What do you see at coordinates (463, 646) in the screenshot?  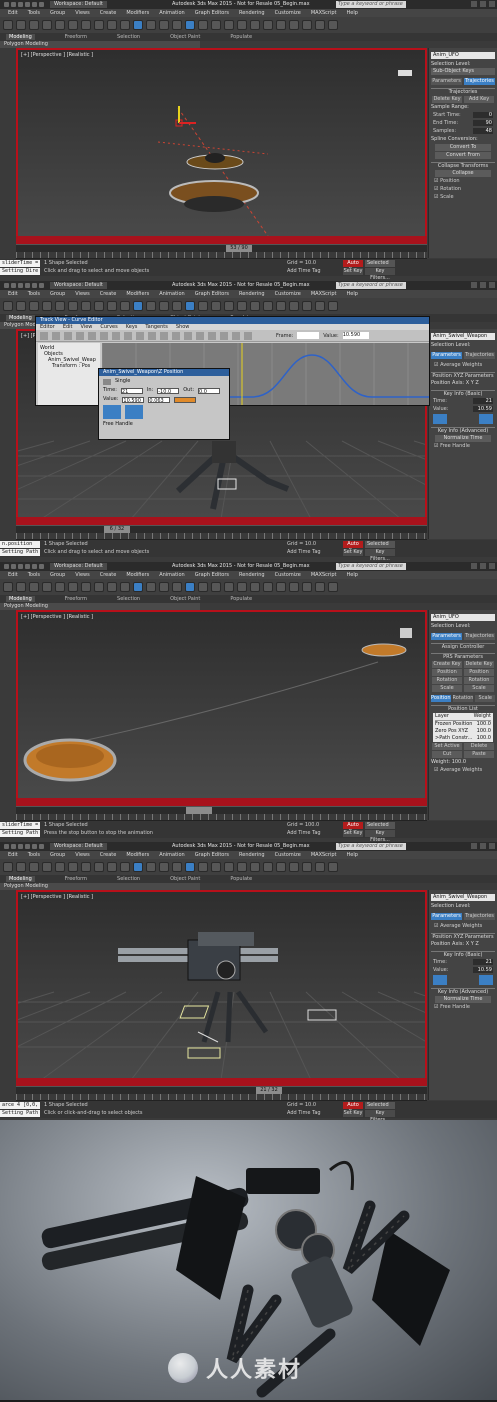 I see `assign-controller-rollout: Assign Controller` at bounding box center [463, 646].